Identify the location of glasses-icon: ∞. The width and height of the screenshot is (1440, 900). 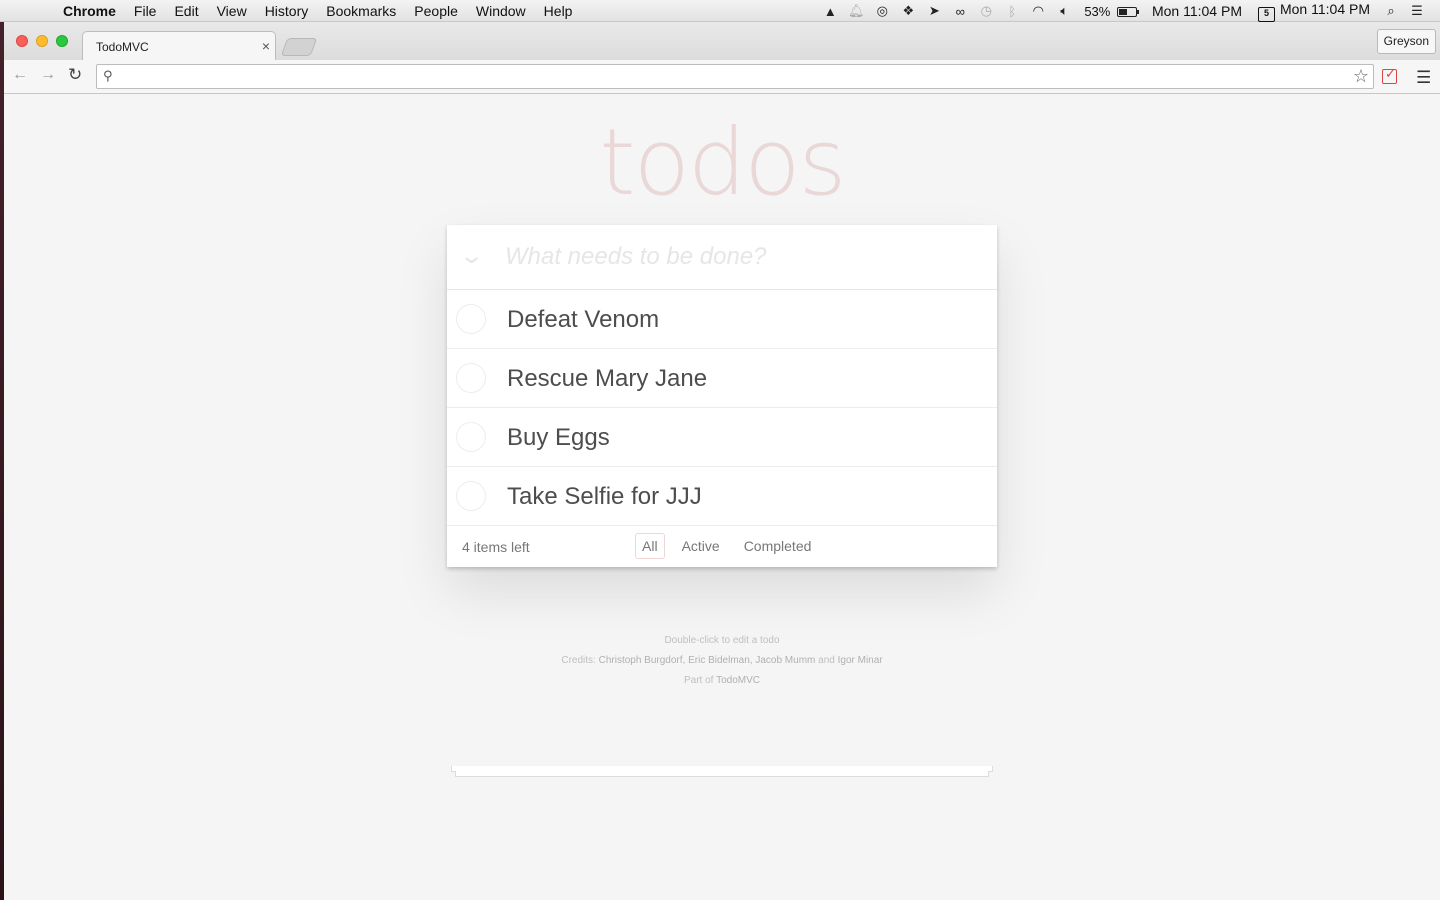
(960, 11).